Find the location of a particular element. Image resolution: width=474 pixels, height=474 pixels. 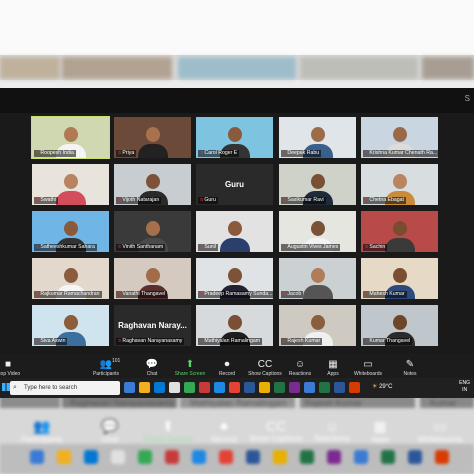

outlook-icon is located at coordinates (219, 387).